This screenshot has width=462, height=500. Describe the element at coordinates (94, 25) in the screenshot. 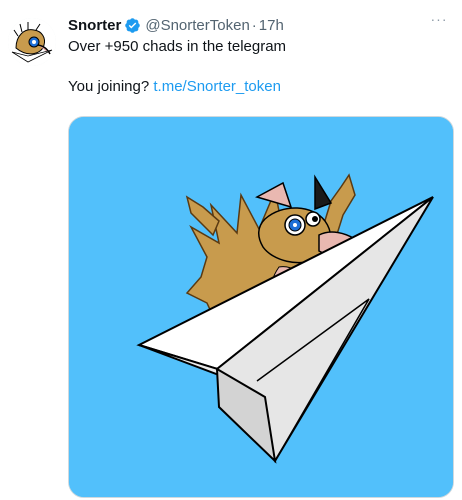

I see `author-name: Snorter` at that location.